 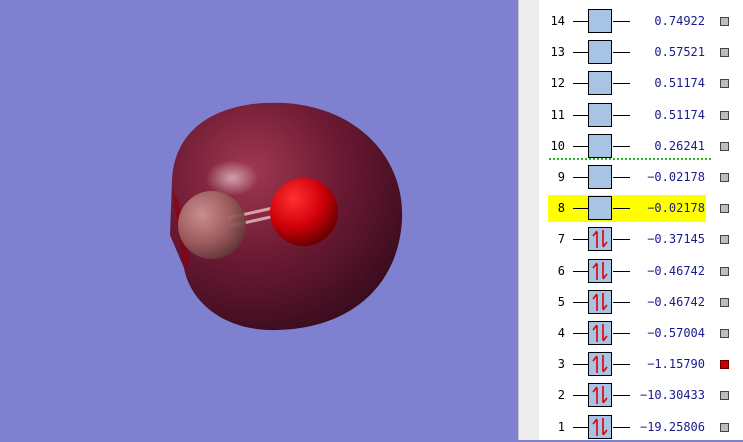 What do you see at coordinates (641, 428) in the screenshot?
I see `orbital-level: 1 −19.25806` at bounding box center [641, 428].